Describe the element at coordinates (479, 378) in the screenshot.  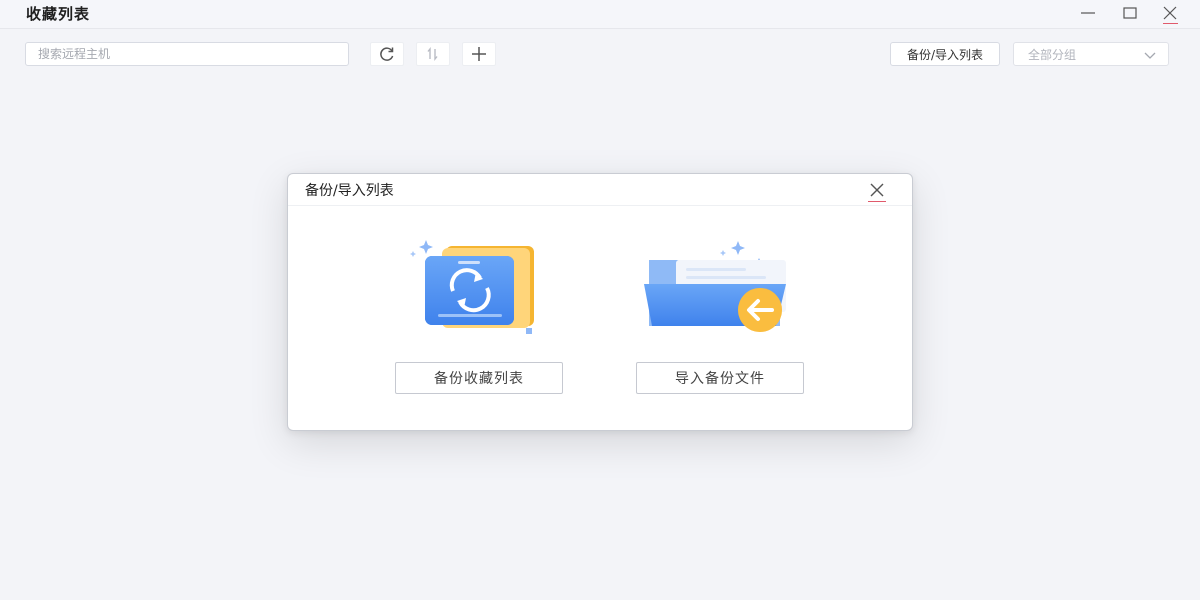
I see `backup-favorites-button: 备份收藏列表` at that location.